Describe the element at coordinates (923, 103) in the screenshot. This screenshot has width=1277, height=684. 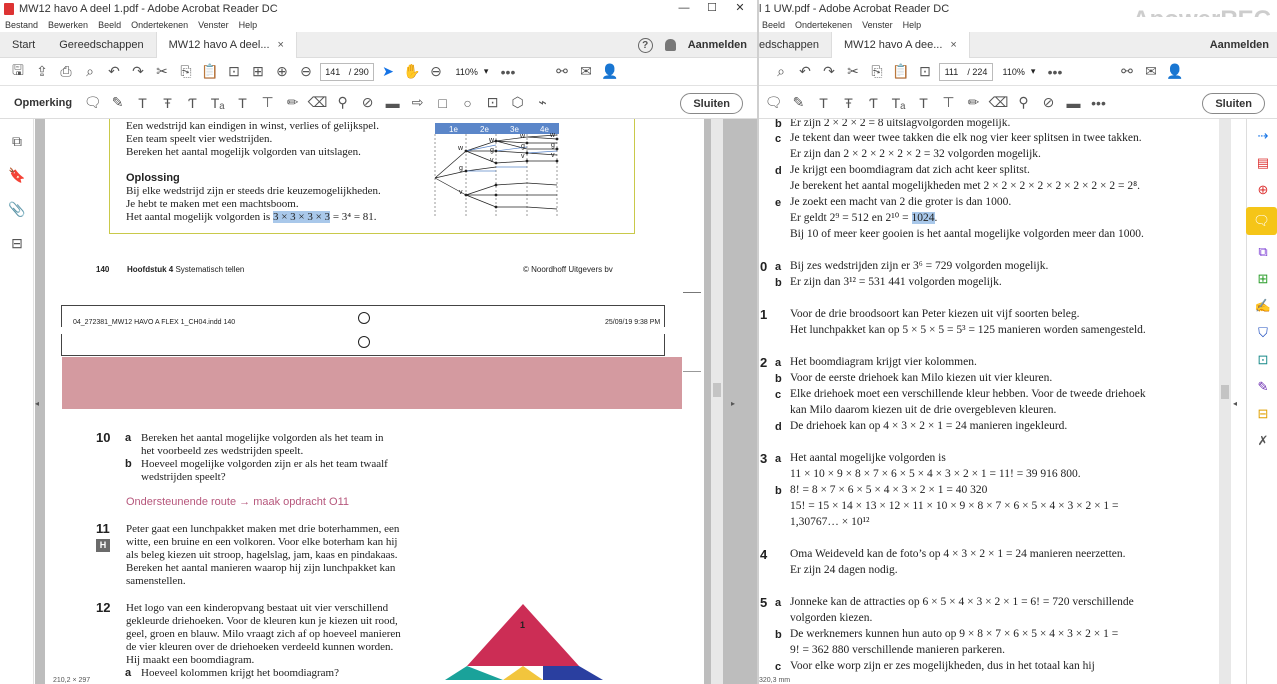
I see `text-box-icon: T` at that location.